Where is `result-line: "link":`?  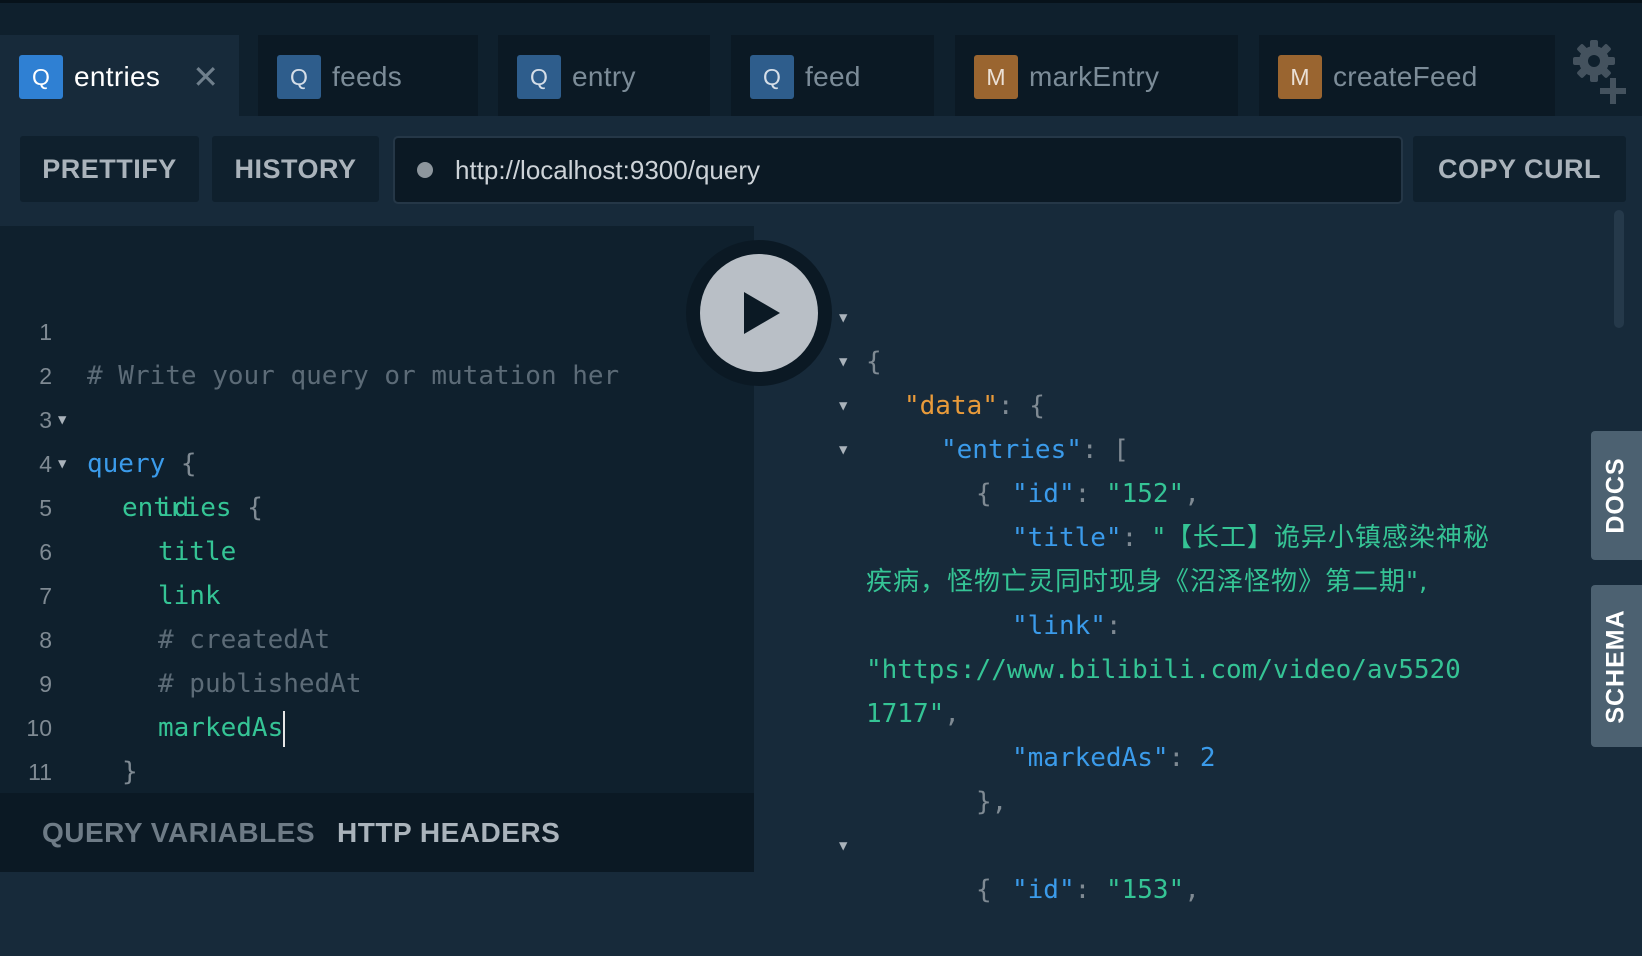 result-line: "link": is located at coordinates (938, 600).